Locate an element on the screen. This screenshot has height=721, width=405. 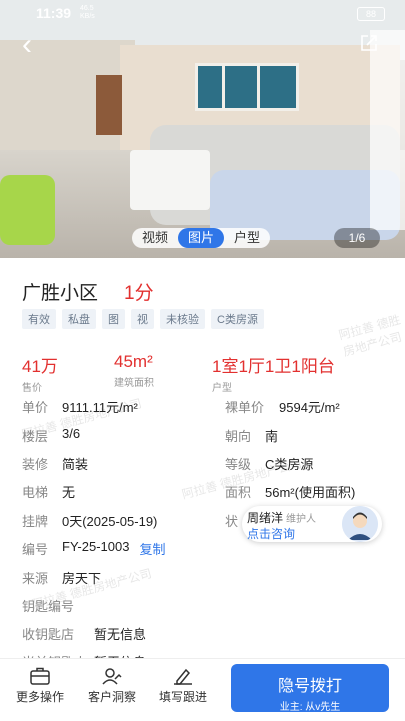
detail-row: 等级 C类房源 is located at coordinates (269, 463).